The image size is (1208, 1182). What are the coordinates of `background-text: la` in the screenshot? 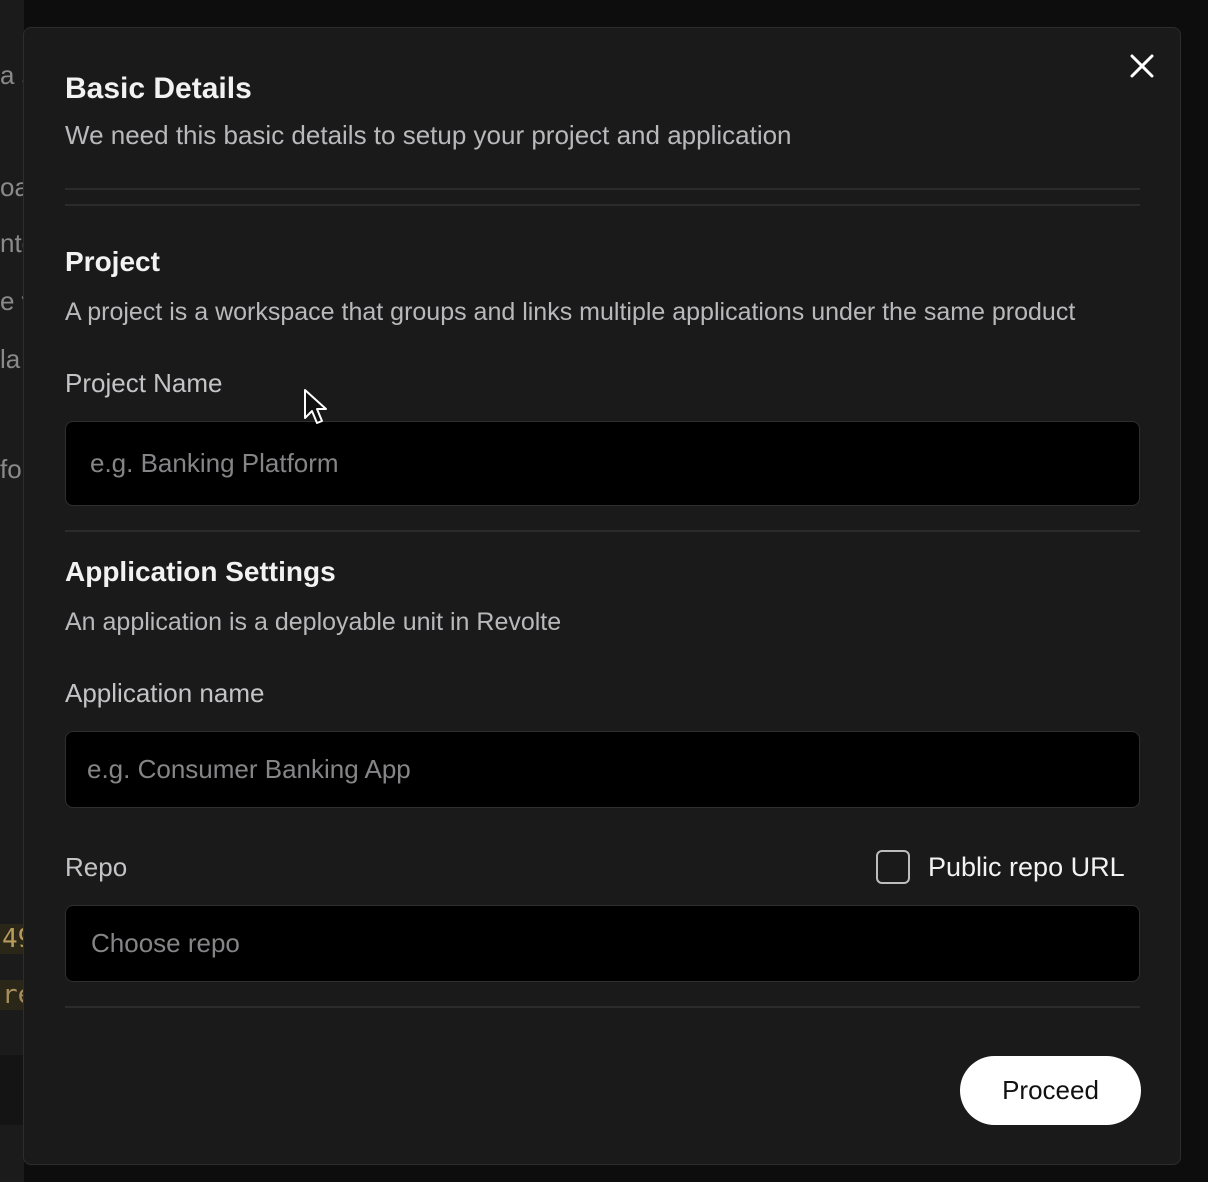 It's located at (10, 359).